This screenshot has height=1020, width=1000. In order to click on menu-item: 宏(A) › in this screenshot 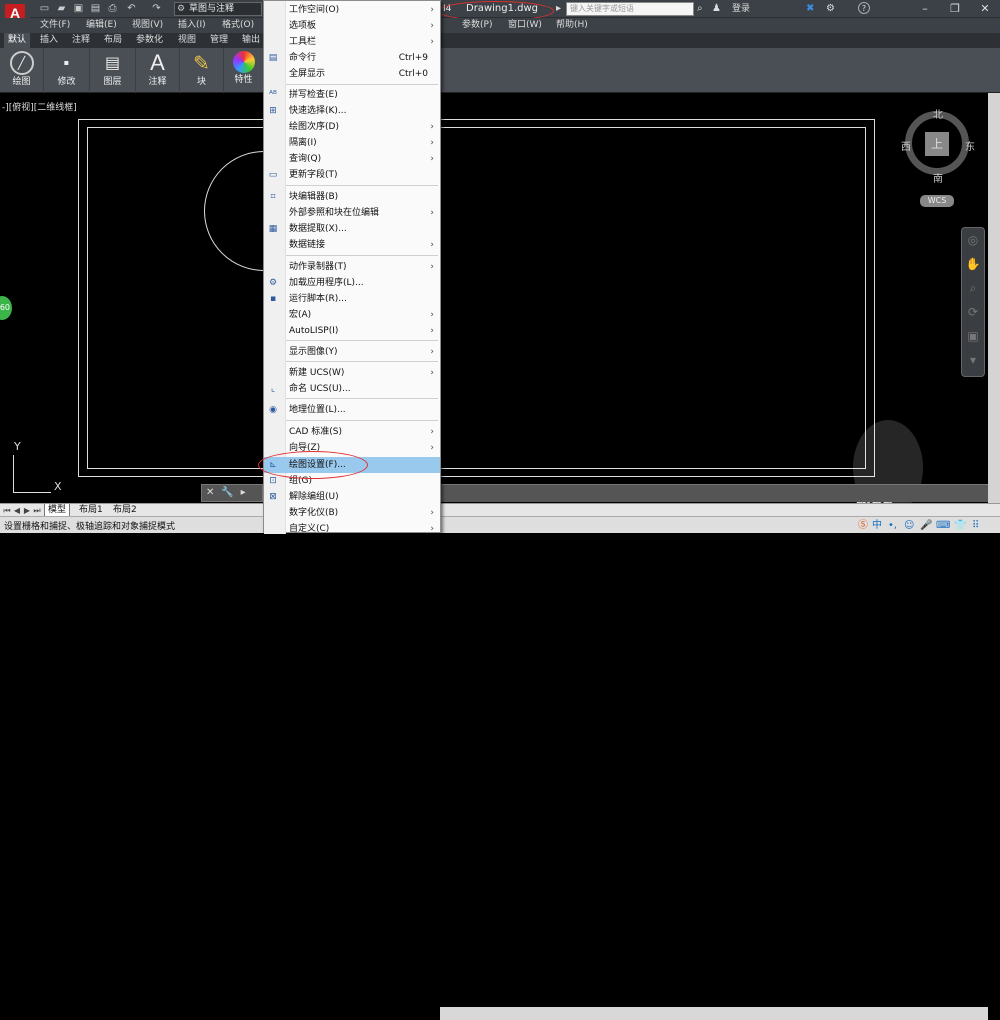, I will do `click(352, 315)`.